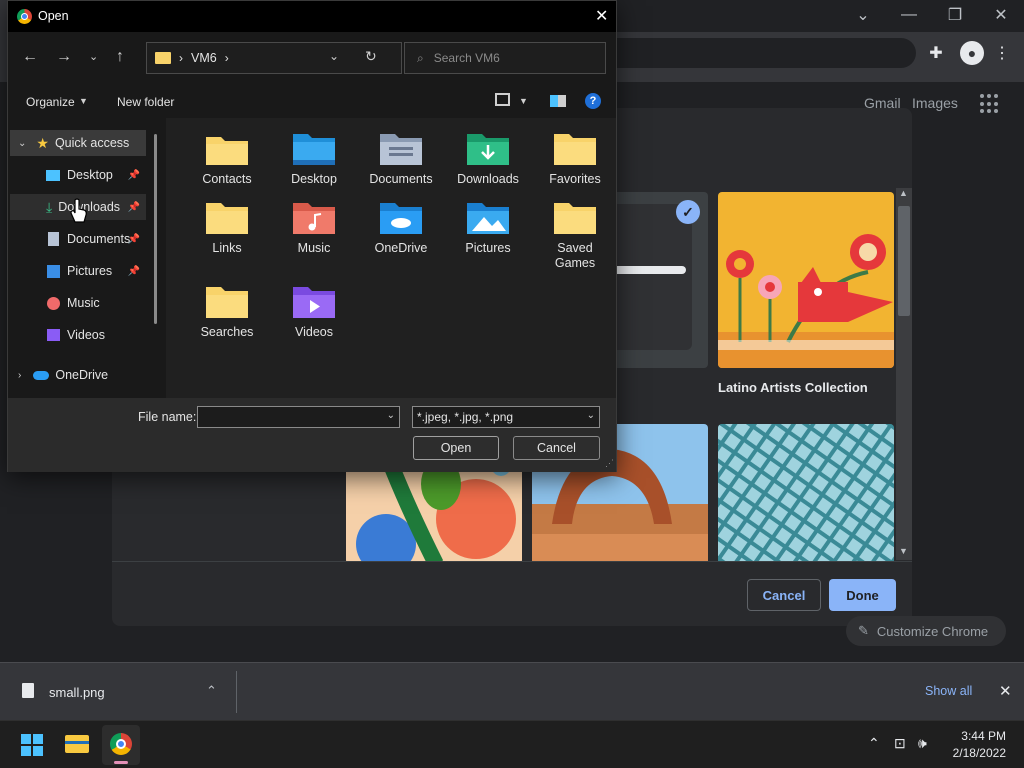  Describe the element at coordinates (766, 53) in the screenshot. I see `omnibox` at that location.